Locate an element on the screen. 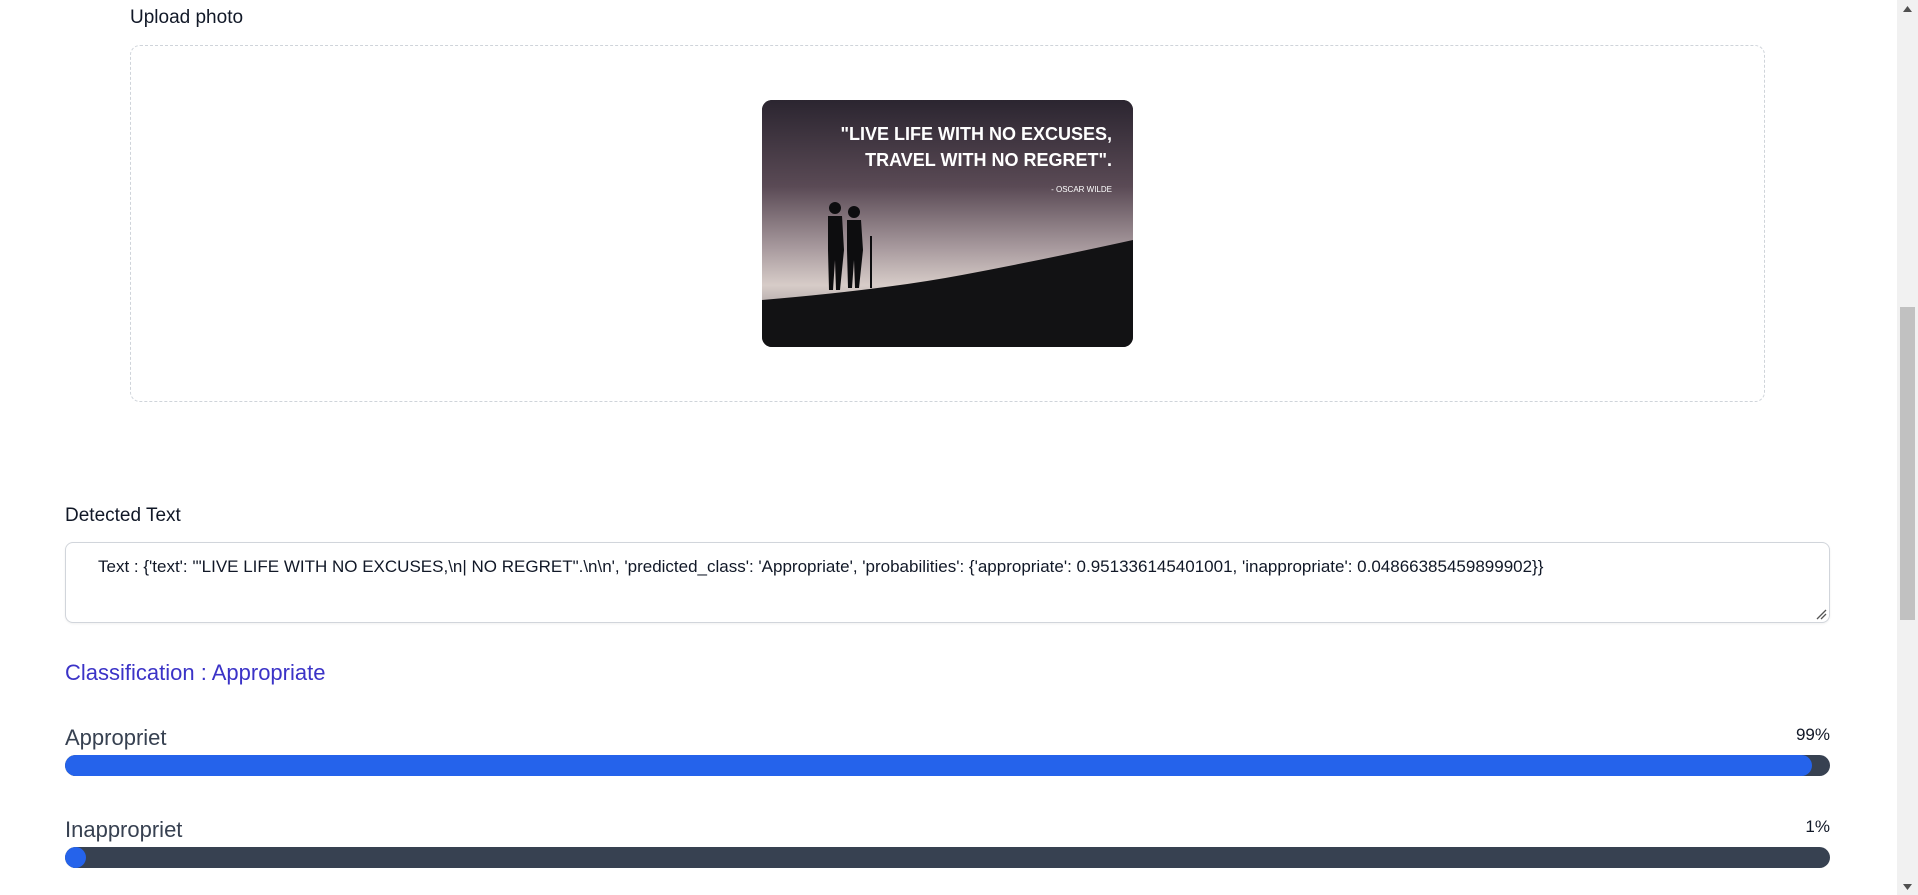 This screenshot has height=895, width=1918. probability-bar-inappropriate: Inappropriet 1% is located at coordinates (947, 842).